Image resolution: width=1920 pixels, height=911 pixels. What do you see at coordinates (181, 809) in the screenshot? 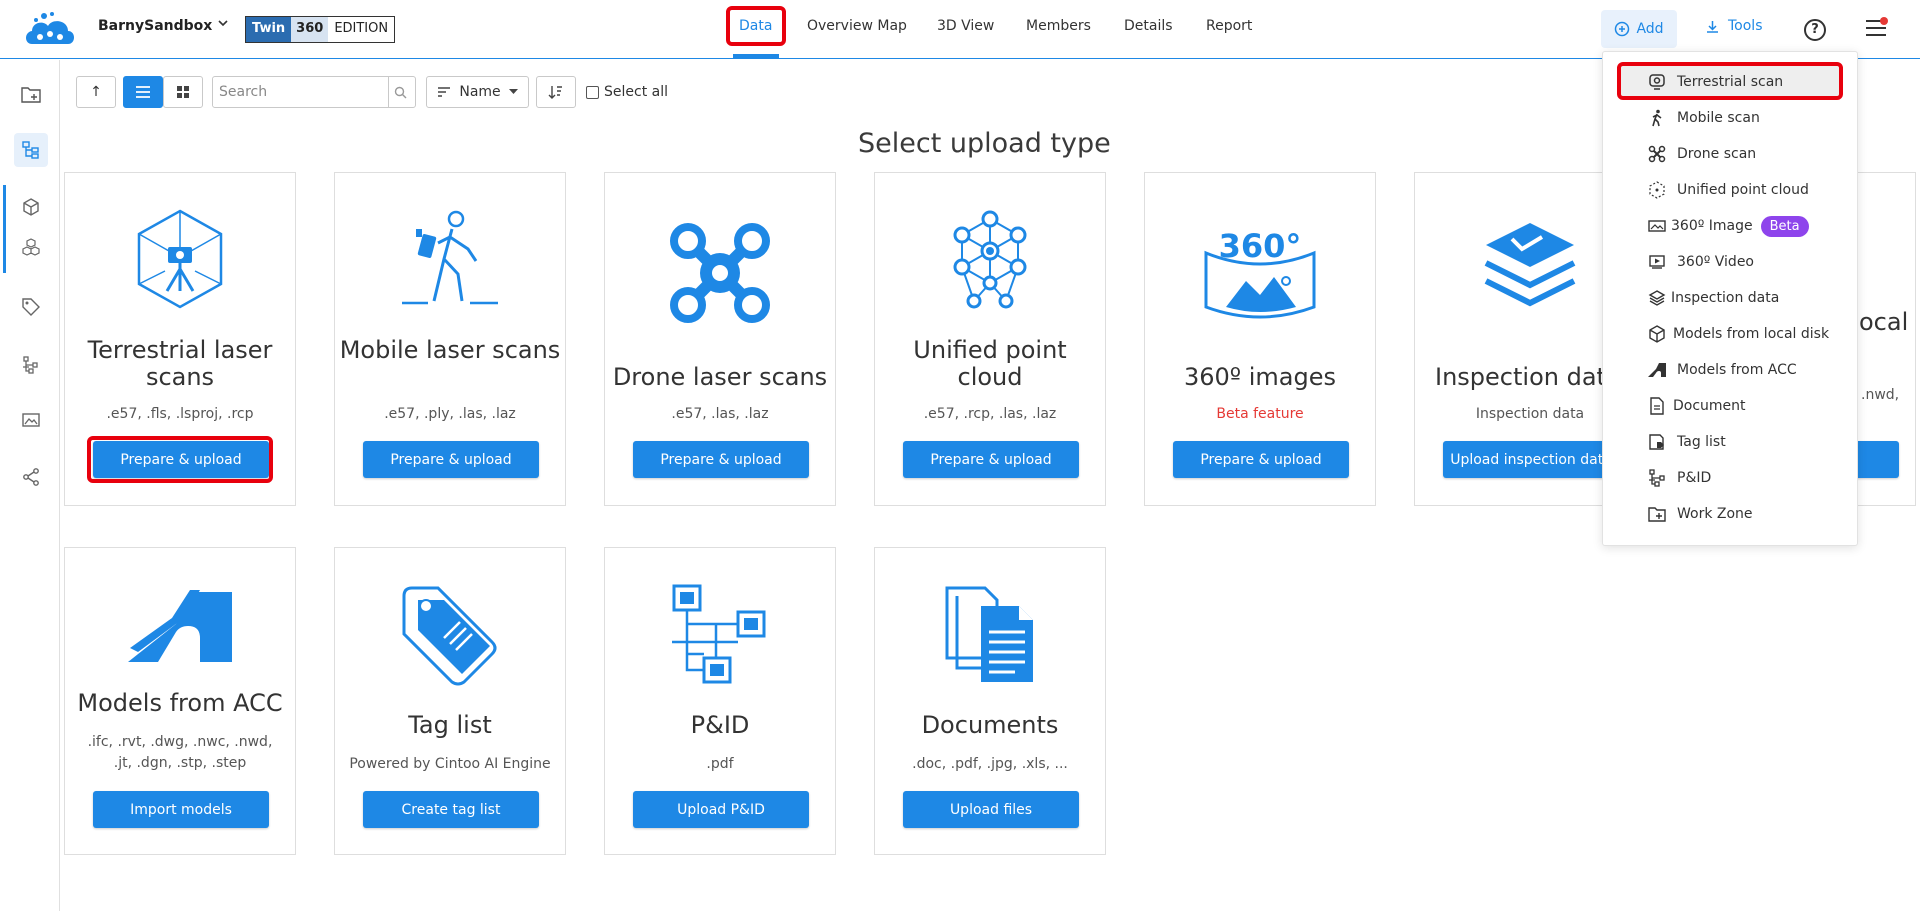
I see `import-models-button: Import models` at bounding box center [181, 809].